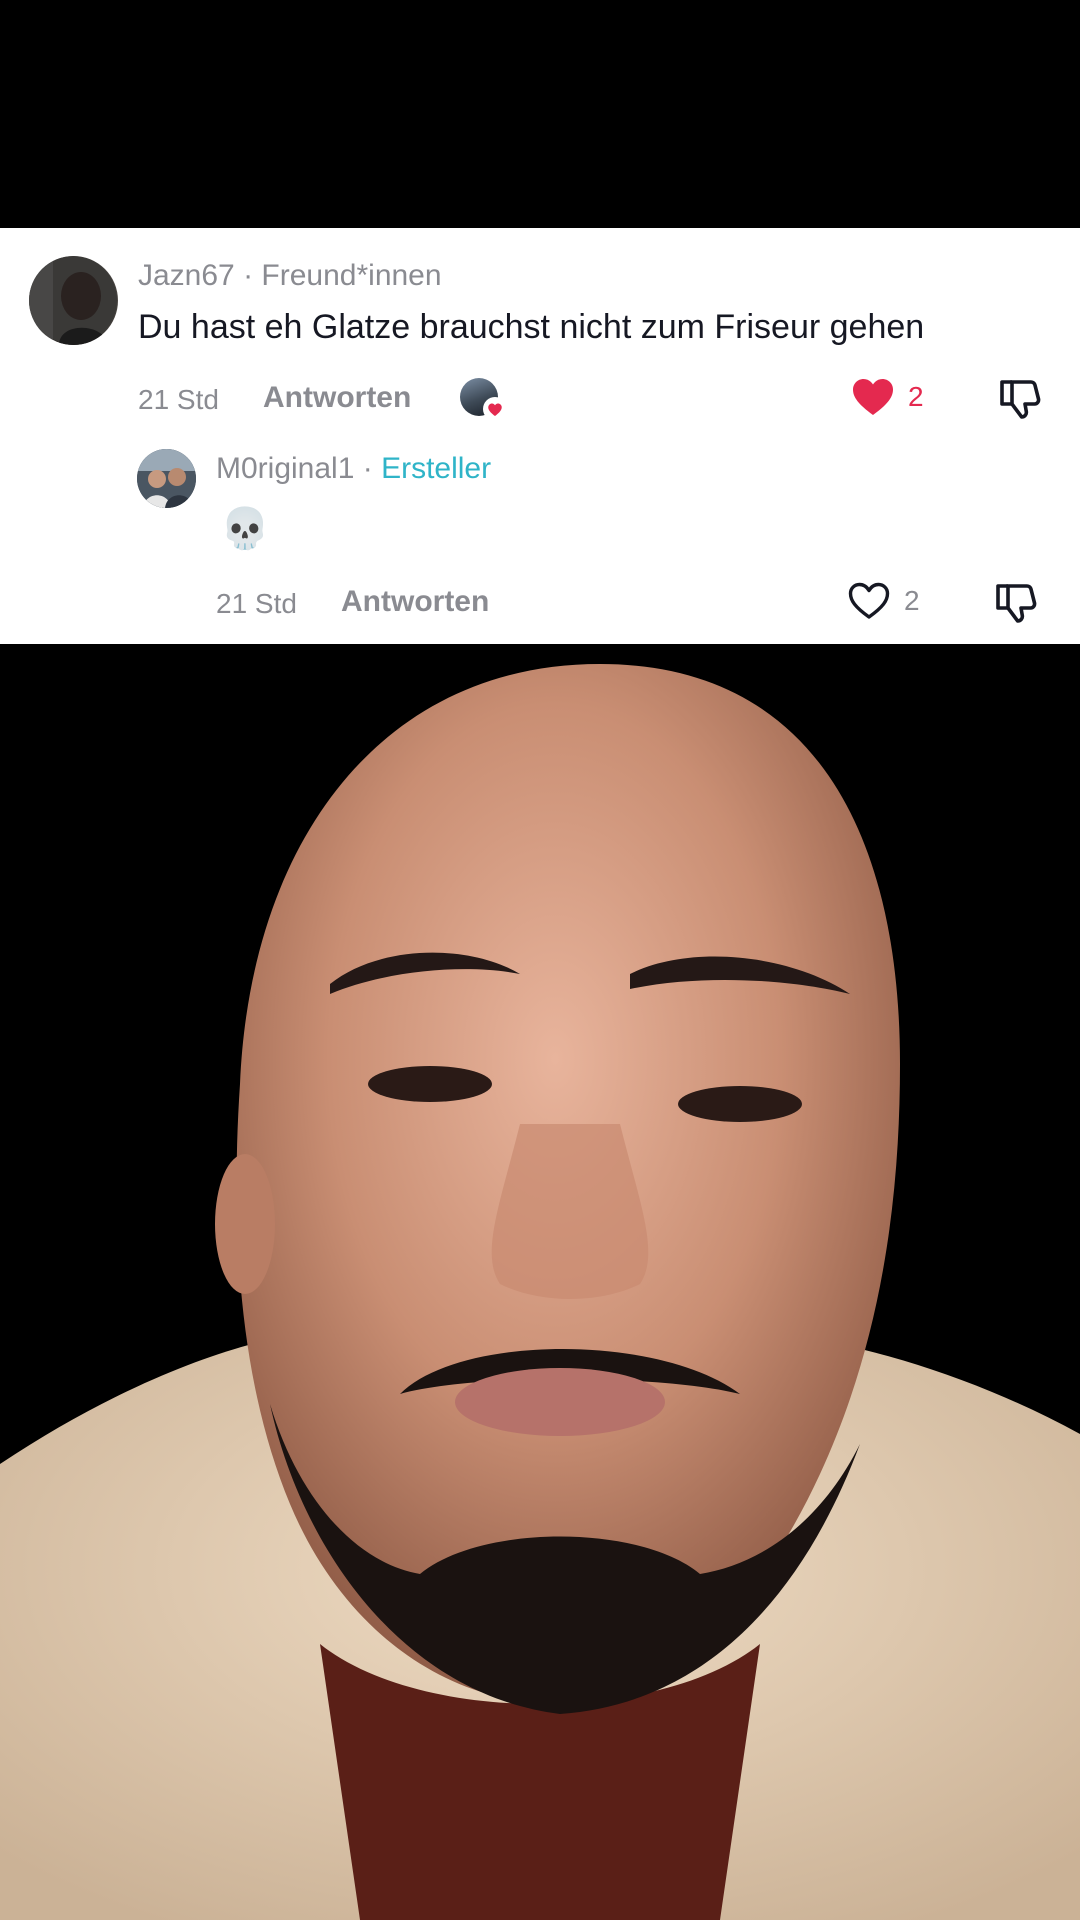 This screenshot has width=1080, height=1920. I want to click on like-count: 2, so click(916, 396).